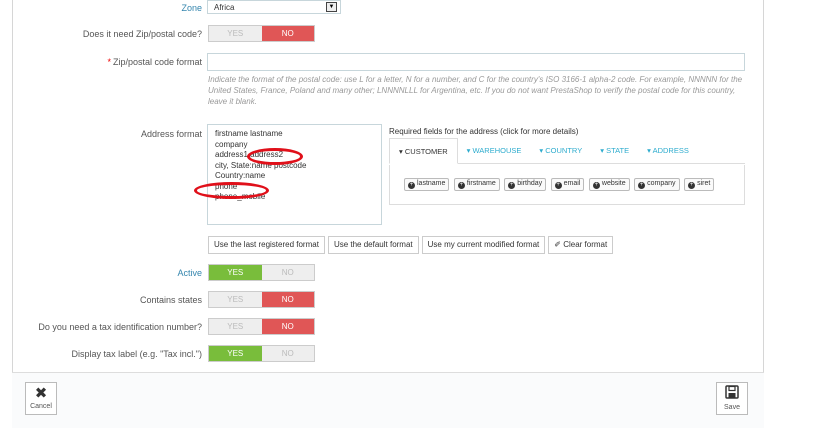  Describe the element at coordinates (557, 244) in the screenshot. I see `eraser-icon: ✐` at that location.